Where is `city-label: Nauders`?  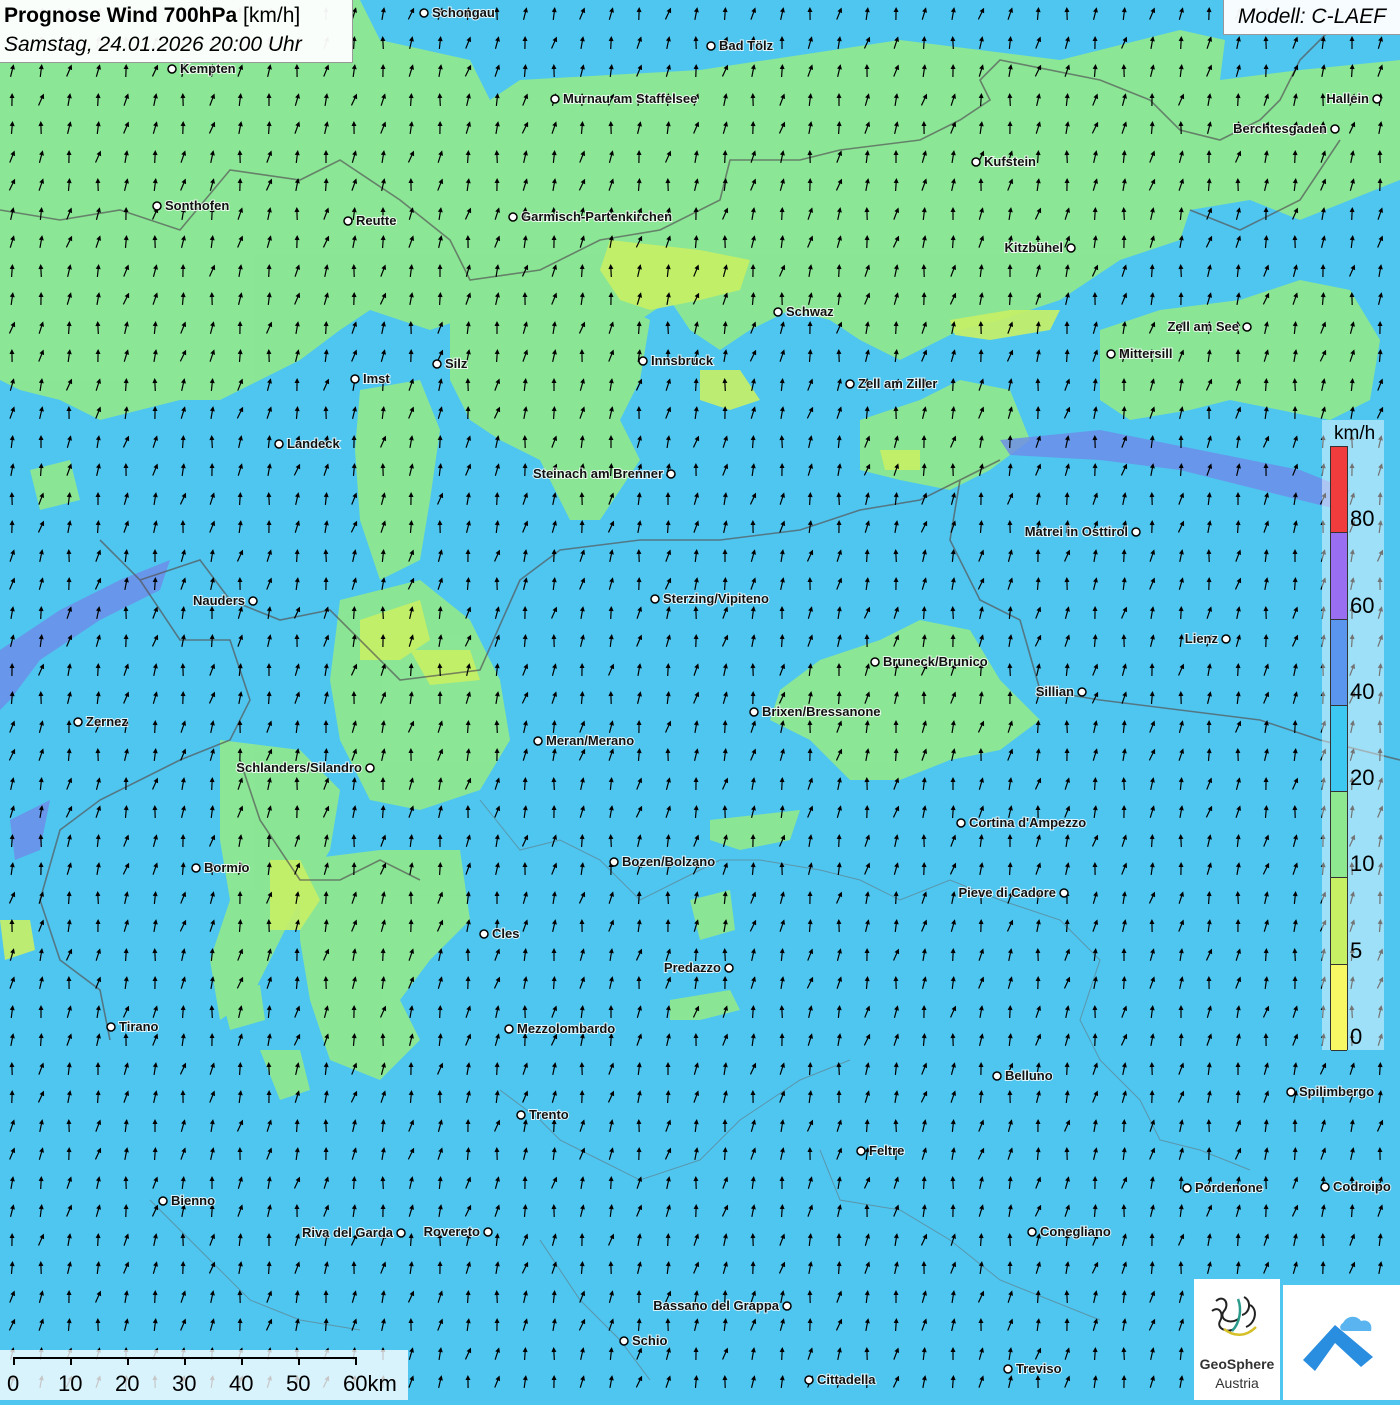 city-label: Nauders is located at coordinates (219, 600).